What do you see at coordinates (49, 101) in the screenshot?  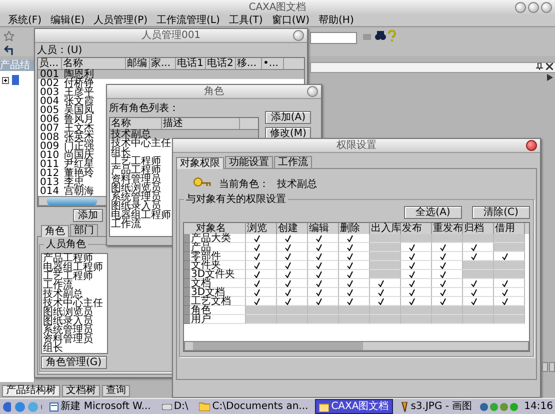 I see `table-cell-text: 004` at bounding box center [49, 101].